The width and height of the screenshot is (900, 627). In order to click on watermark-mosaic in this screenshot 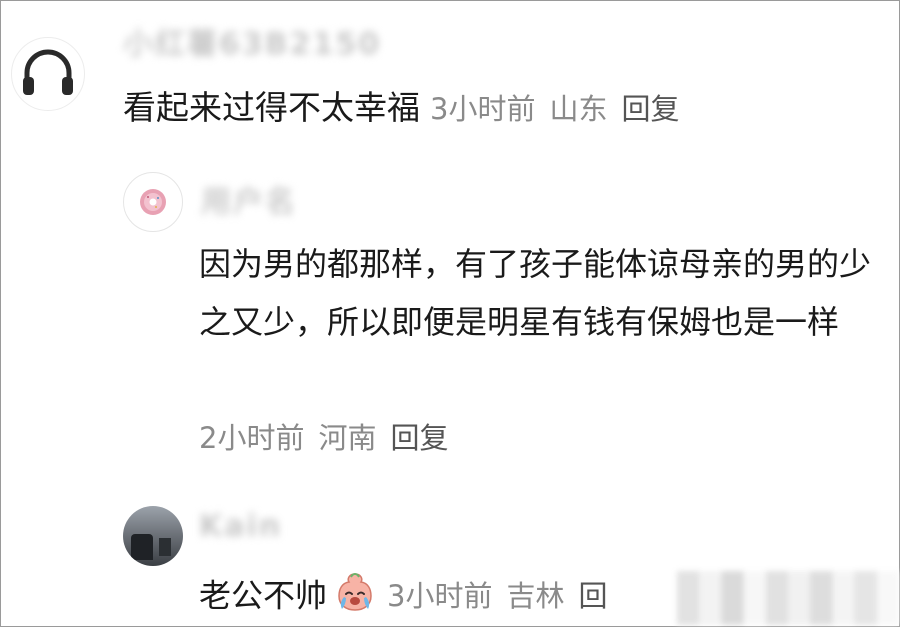, I will do `click(788, 598)`.